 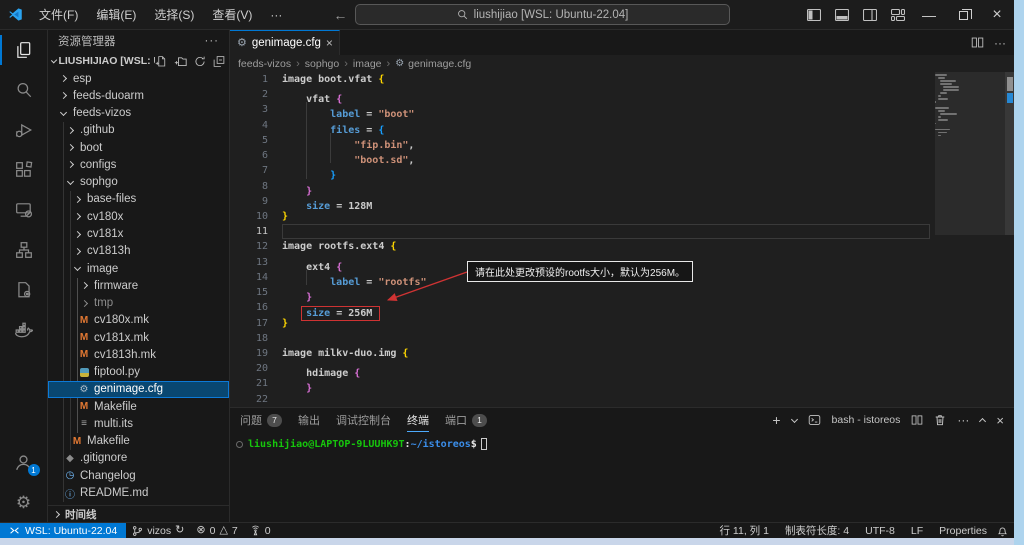 I want to click on new-folder-icon, so click(x=180, y=61).